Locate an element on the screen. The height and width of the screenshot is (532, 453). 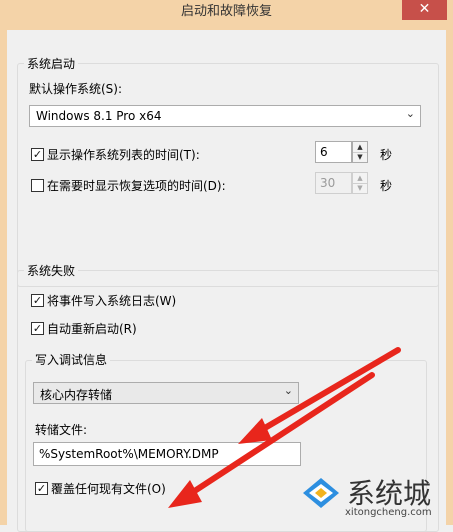
auto-restart-checkbox: ✓ is located at coordinates (37, 328).